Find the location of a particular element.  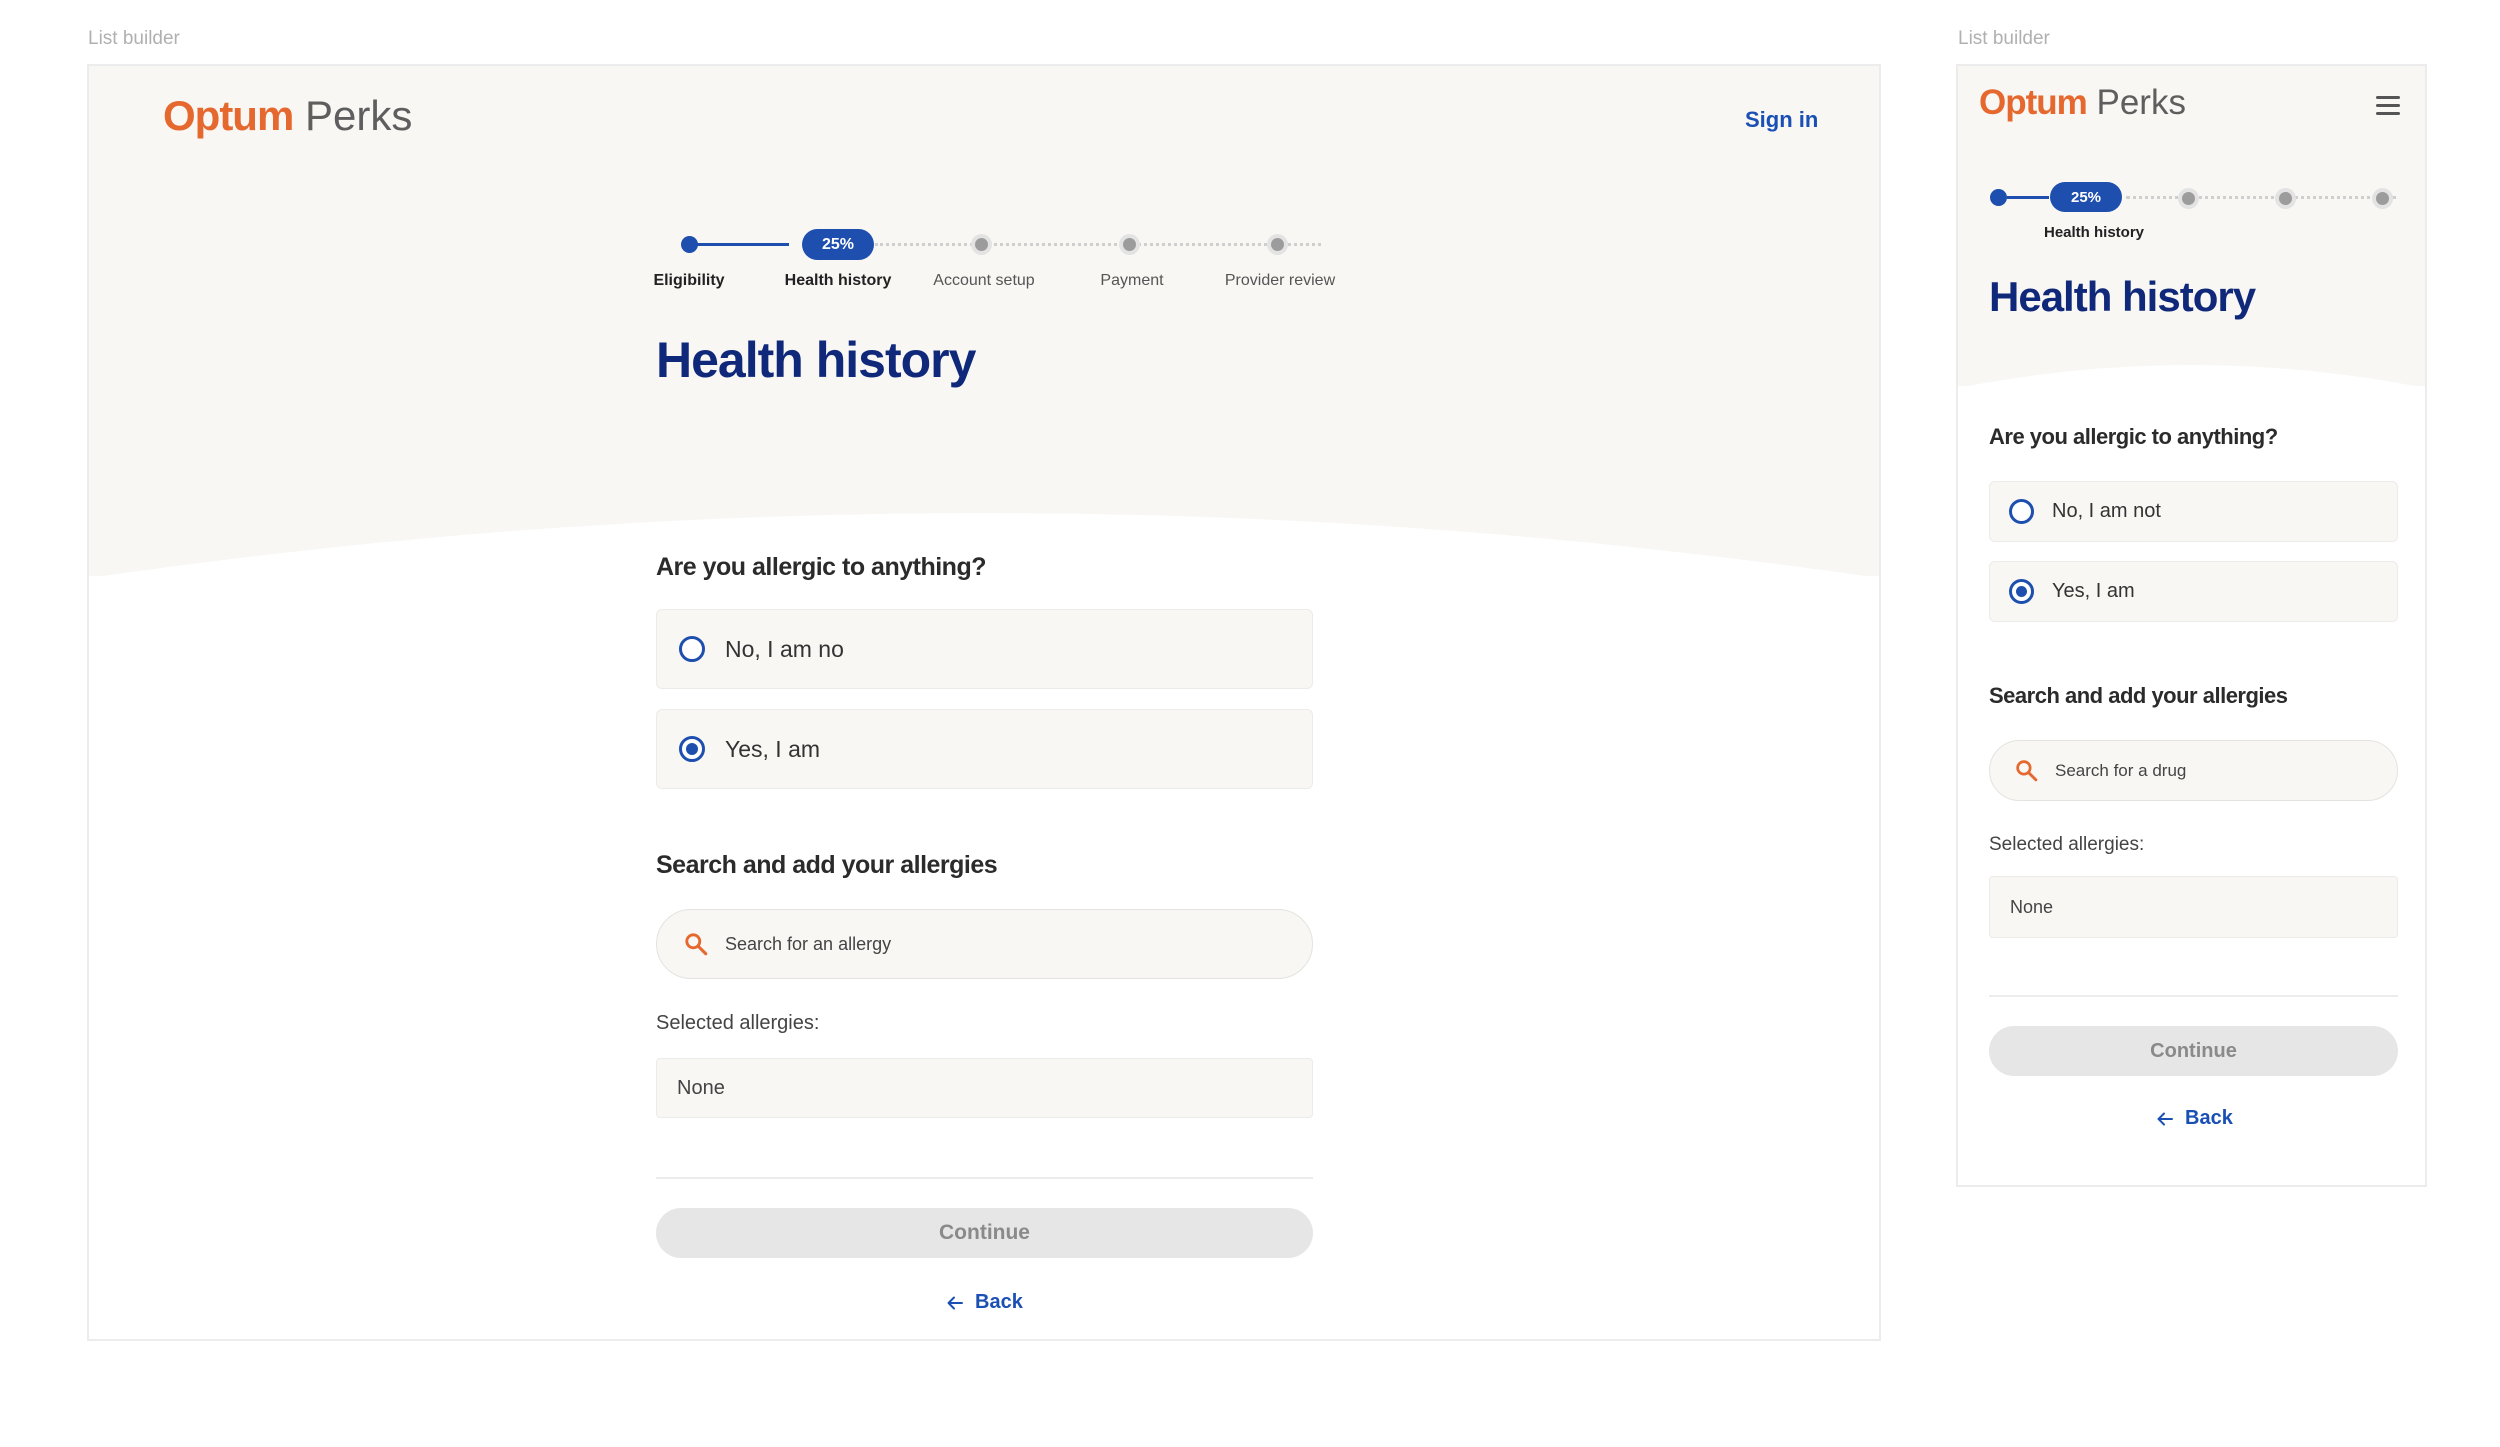

brand-optum: Optum is located at coordinates (228, 115).